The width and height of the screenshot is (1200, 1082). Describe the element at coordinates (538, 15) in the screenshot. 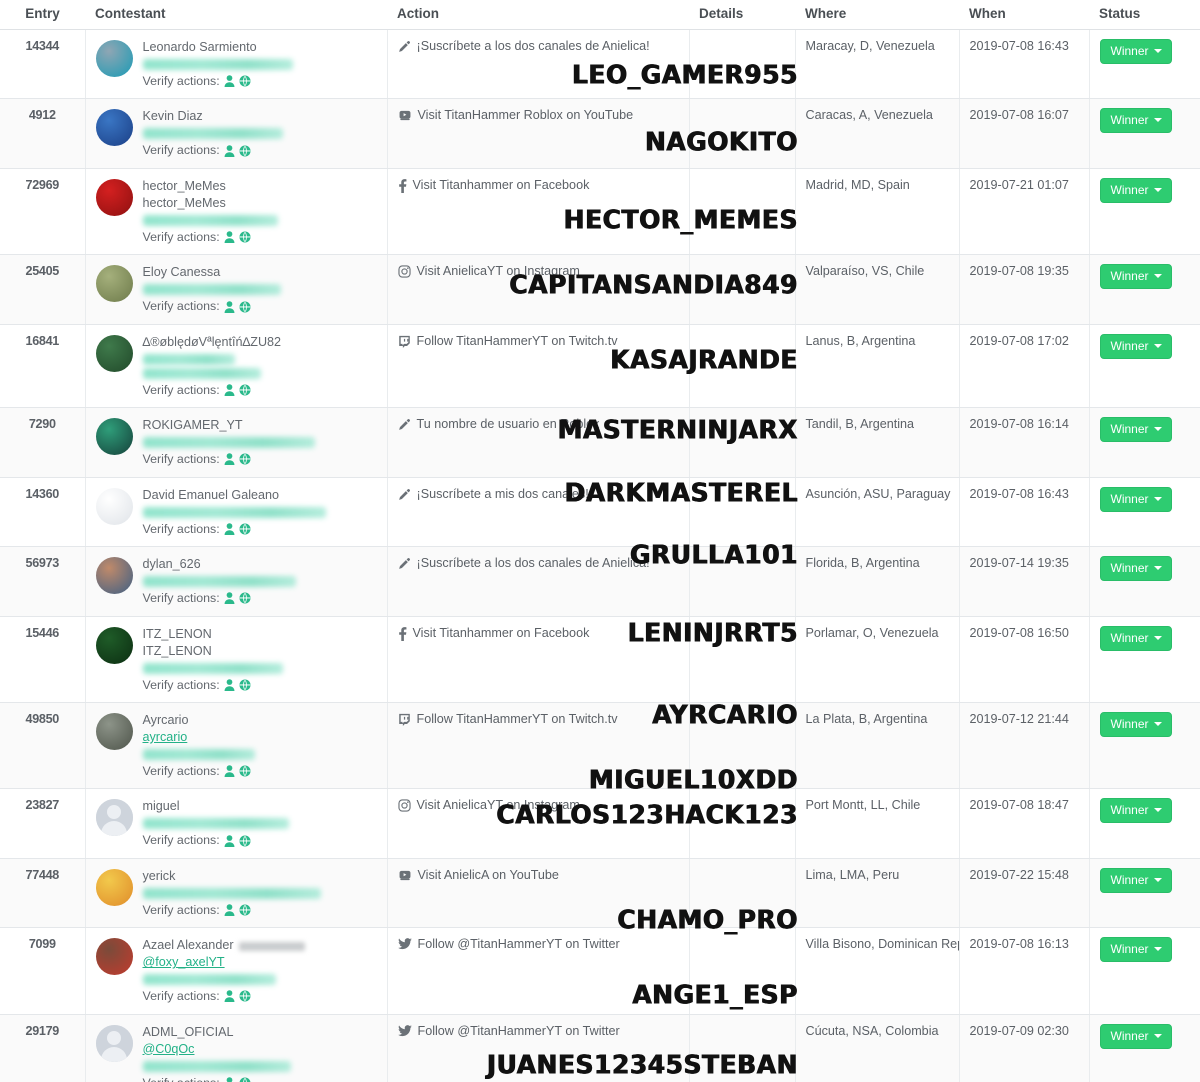

I see `column-header-action: Action` at that location.